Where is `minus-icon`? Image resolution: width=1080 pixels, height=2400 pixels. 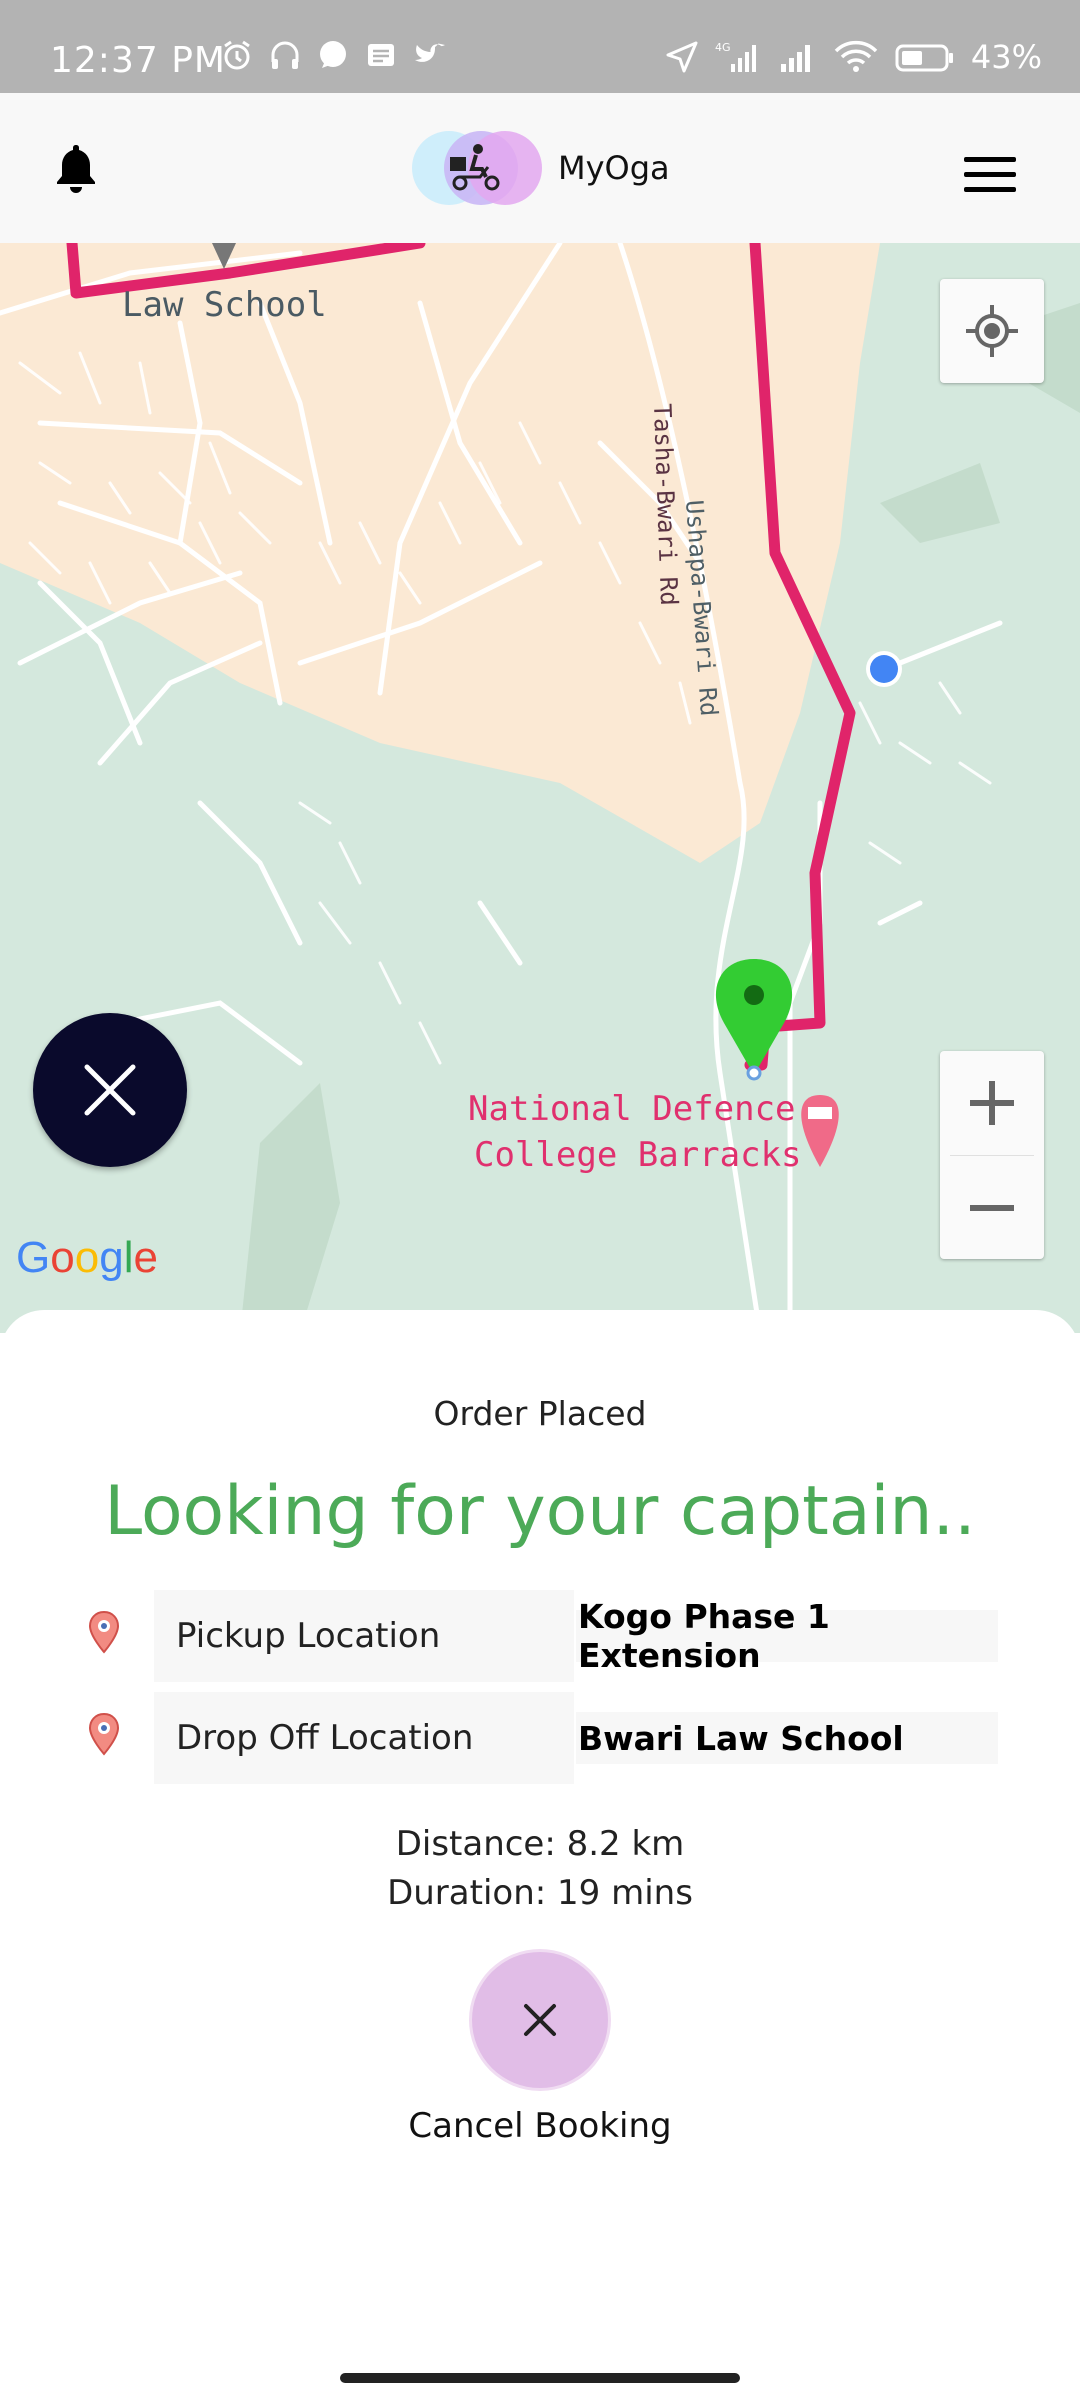 minus-icon is located at coordinates (992, 1208).